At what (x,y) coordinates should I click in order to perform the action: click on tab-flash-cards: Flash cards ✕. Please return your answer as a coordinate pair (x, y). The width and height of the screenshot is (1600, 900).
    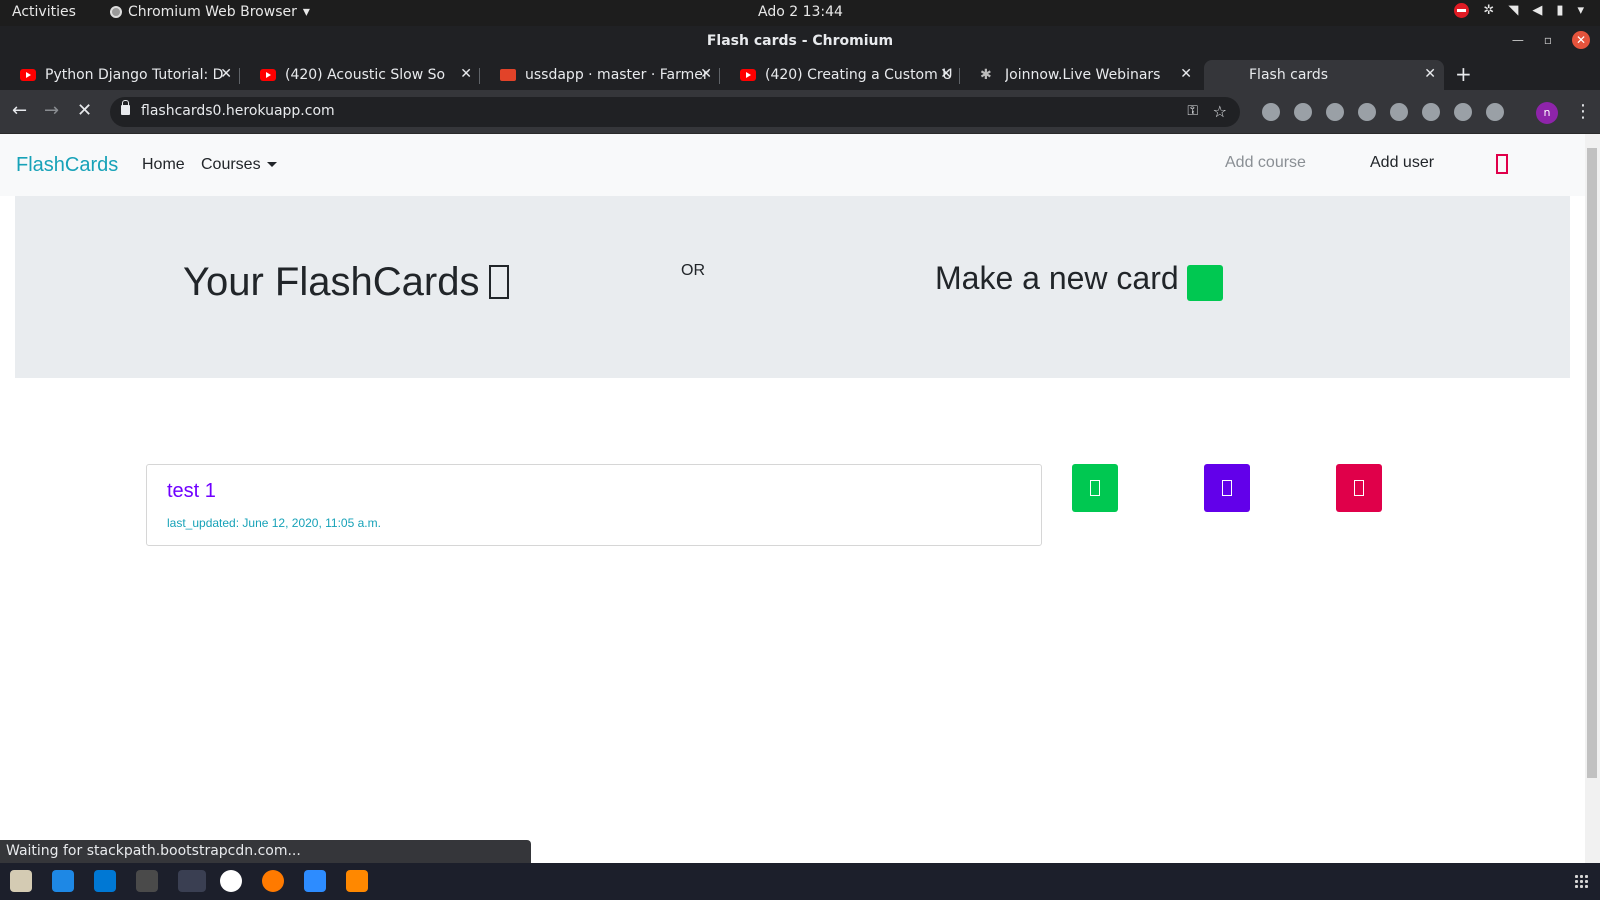
    Looking at the image, I should click on (1324, 75).